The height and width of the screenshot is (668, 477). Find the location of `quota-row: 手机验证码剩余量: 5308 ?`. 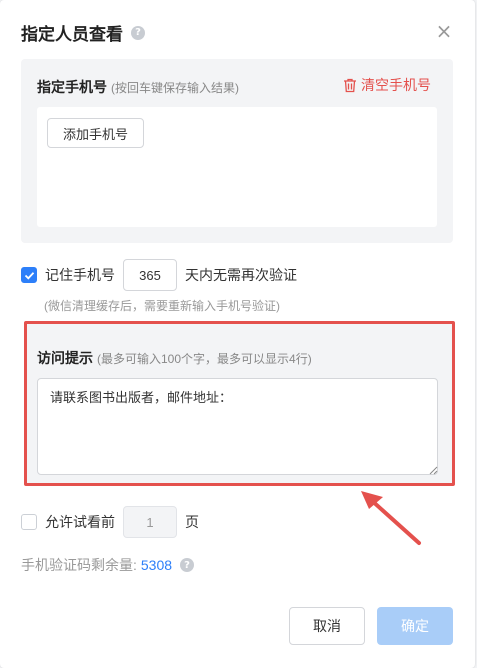

quota-row: 手机验证码剩余量: 5308 ? is located at coordinates (108, 565).